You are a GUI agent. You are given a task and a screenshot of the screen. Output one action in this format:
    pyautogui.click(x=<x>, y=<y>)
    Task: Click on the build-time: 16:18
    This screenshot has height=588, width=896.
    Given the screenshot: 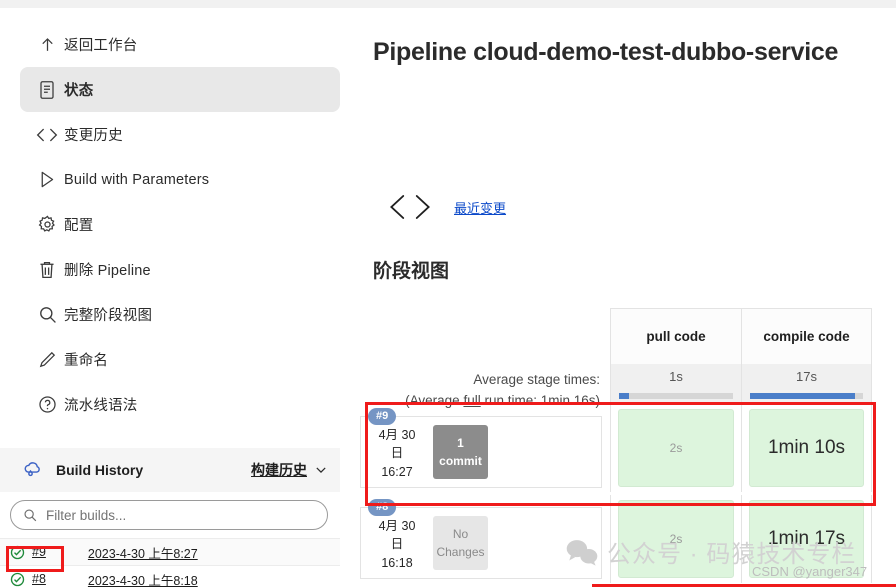 What is the action you would take?
    pyautogui.click(x=397, y=562)
    